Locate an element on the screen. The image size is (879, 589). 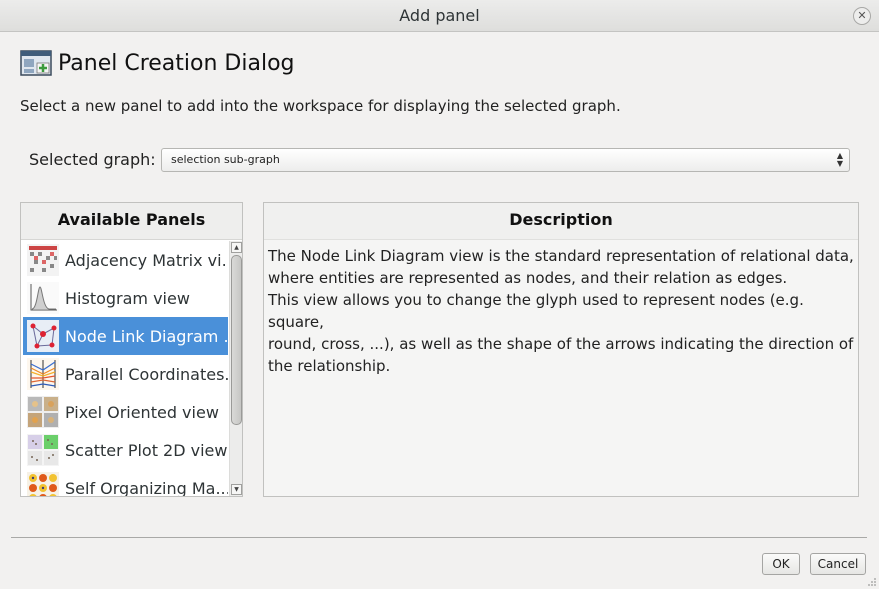
node-link-diagram-icon is located at coordinates (43, 336).